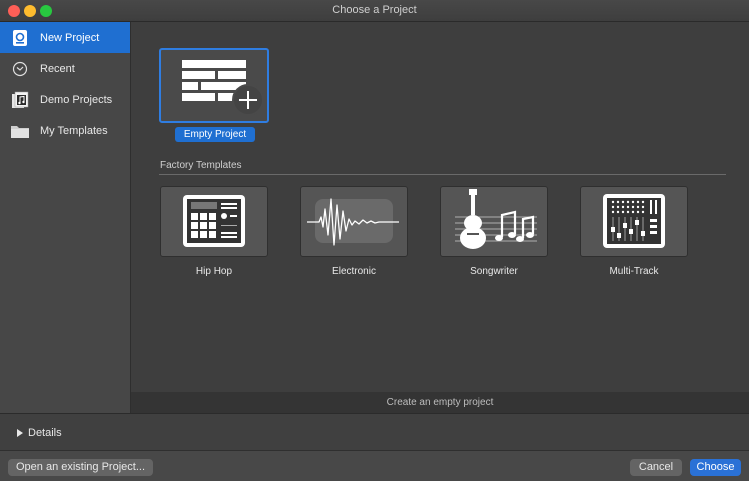  What do you see at coordinates (442, 174) in the screenshot?
I see `section-divider` at bounding box center [442, 174].